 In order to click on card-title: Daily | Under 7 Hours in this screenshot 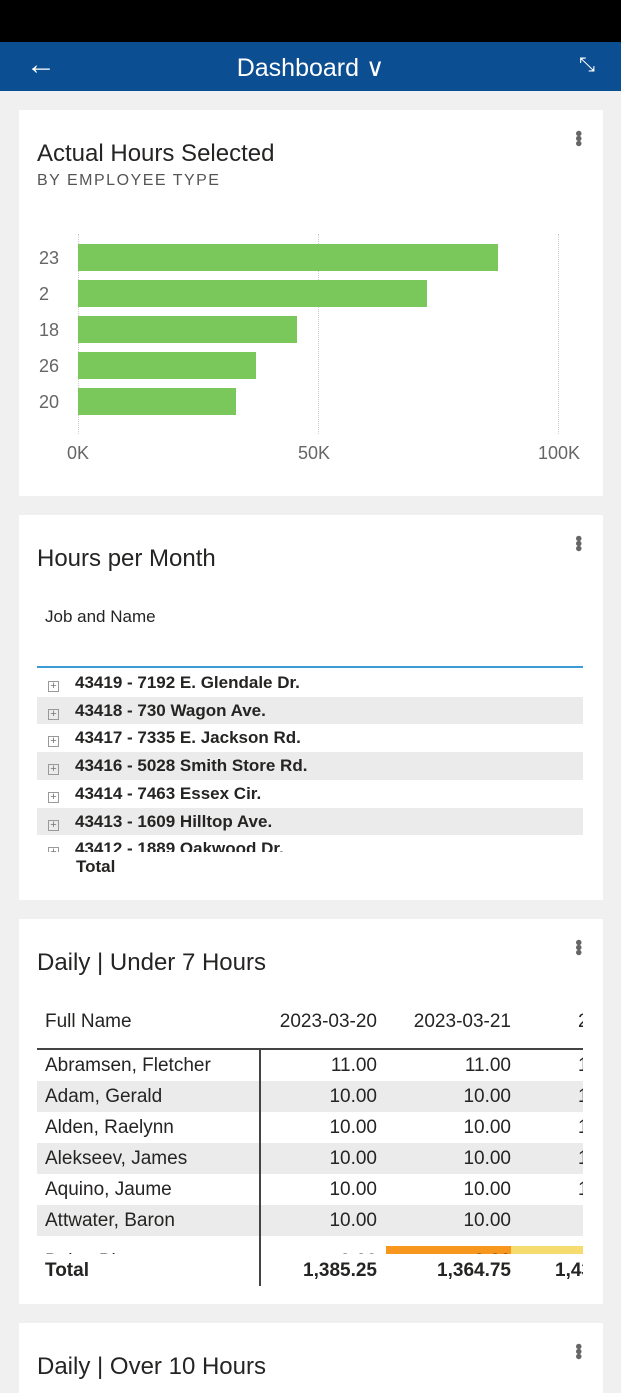, I will do `click(151, 962)`.